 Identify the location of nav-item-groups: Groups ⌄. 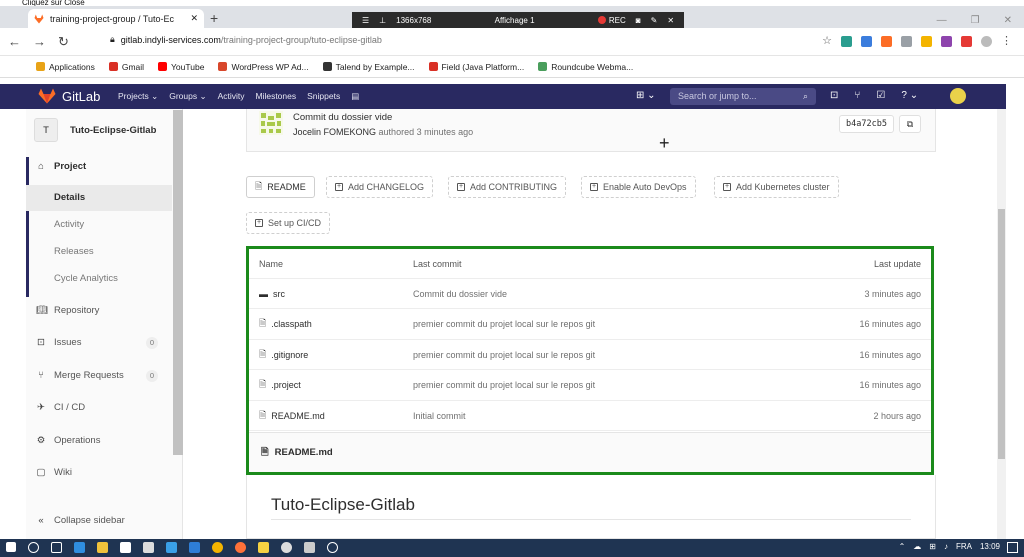
(187, 96).